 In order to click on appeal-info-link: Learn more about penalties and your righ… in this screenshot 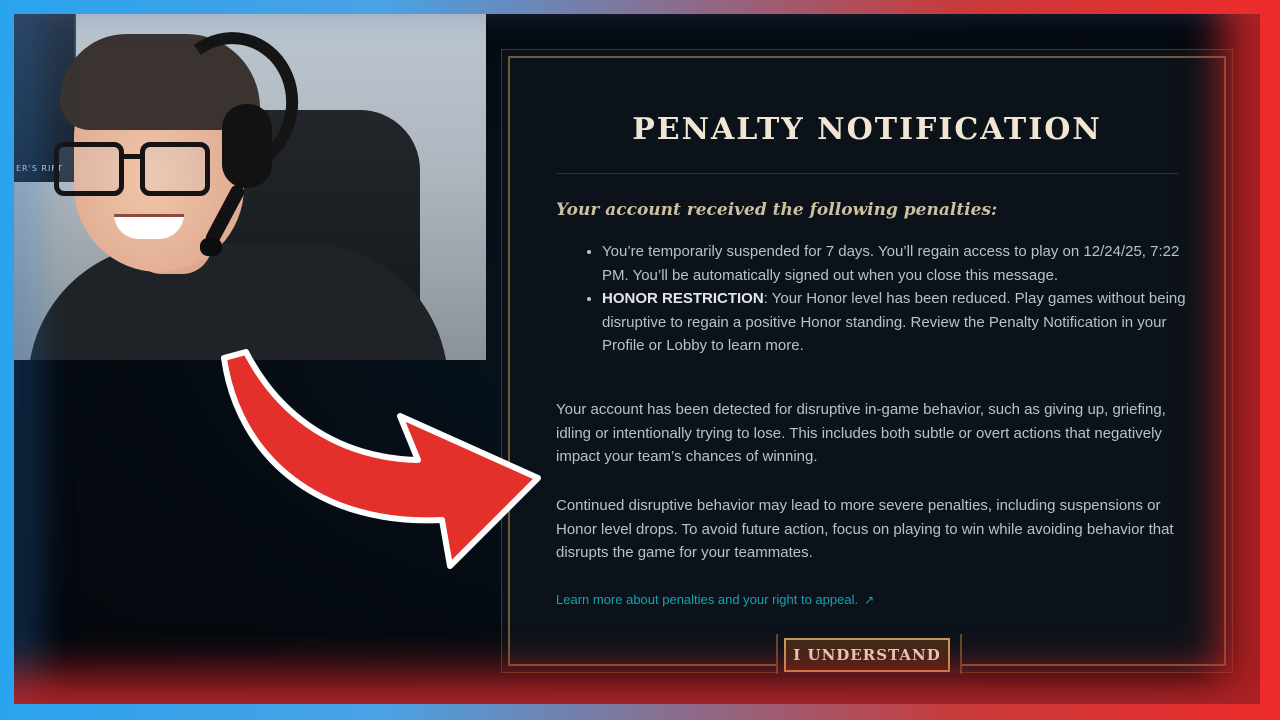, I will do `click(715, 599)`.